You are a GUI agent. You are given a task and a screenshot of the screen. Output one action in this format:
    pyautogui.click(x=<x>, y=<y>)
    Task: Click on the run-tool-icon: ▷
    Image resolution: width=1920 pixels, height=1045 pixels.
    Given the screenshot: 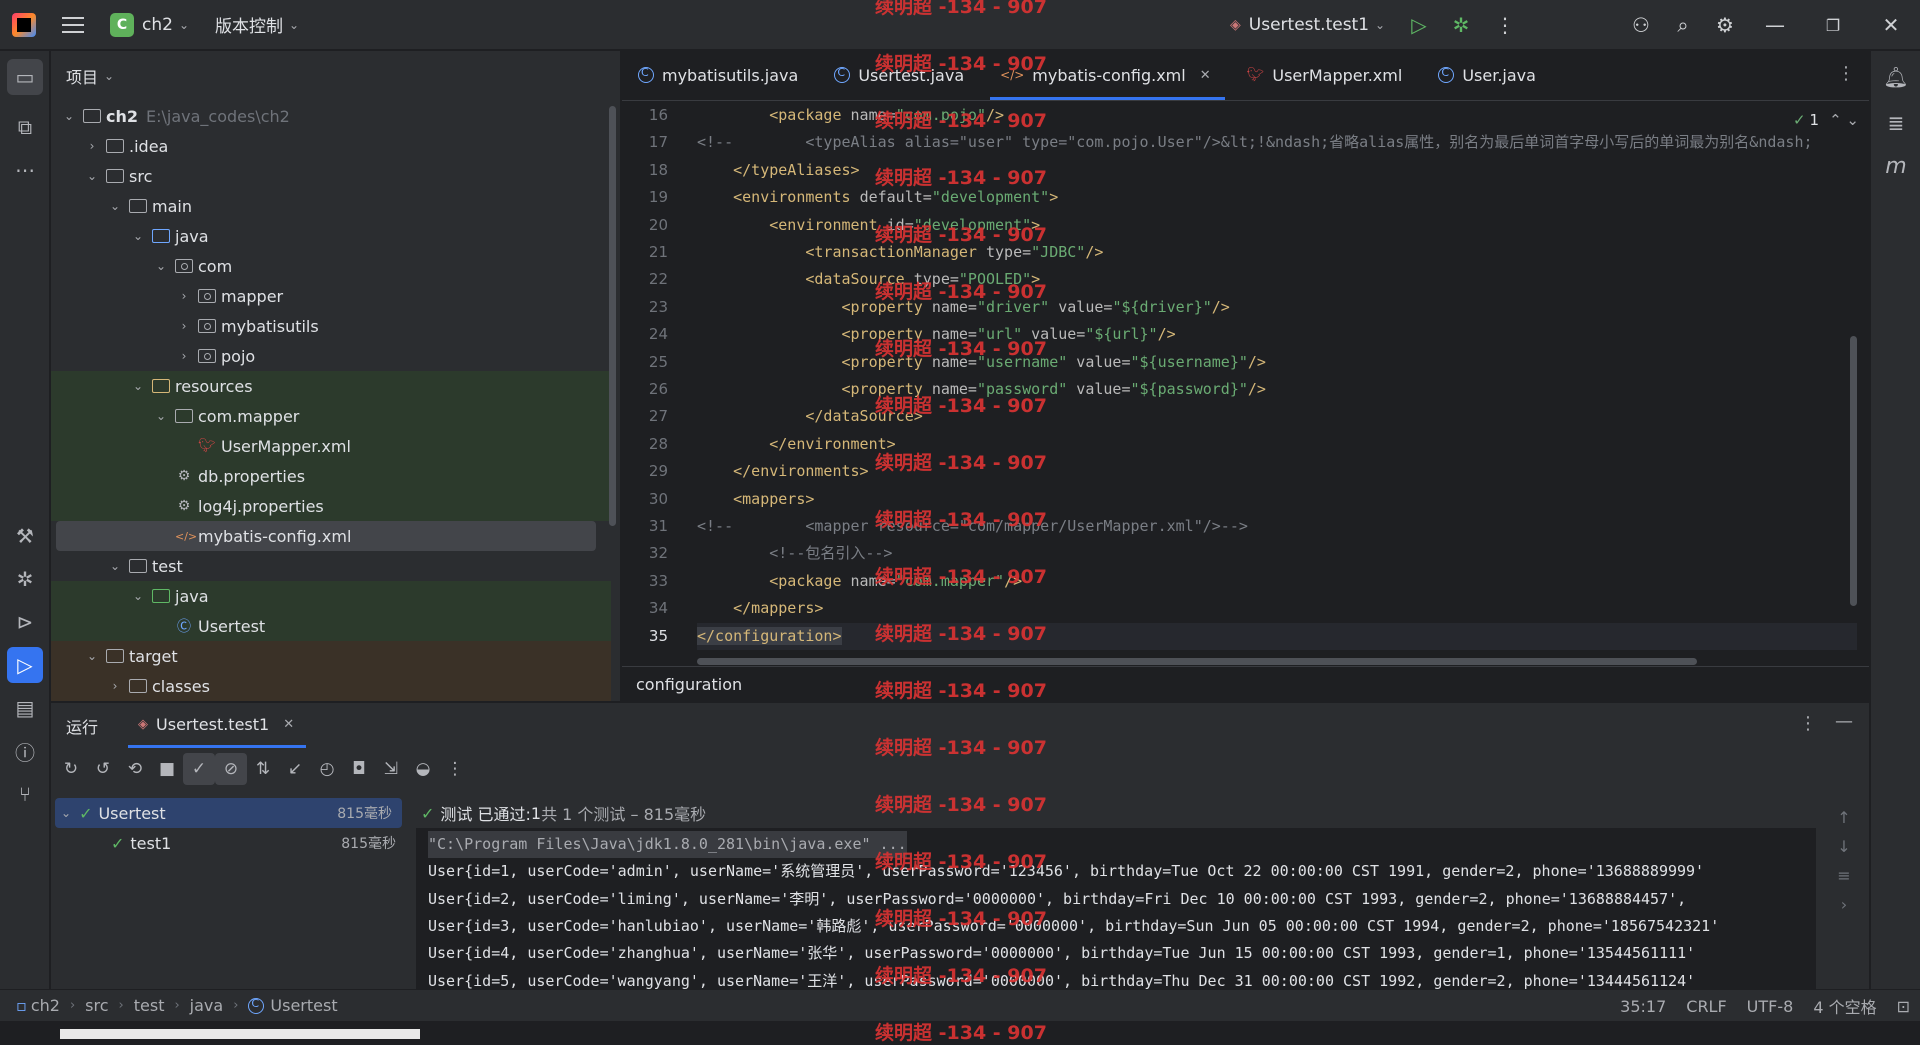 What is the action you would take?
    pyautogui.click(x=25, y=665)
    